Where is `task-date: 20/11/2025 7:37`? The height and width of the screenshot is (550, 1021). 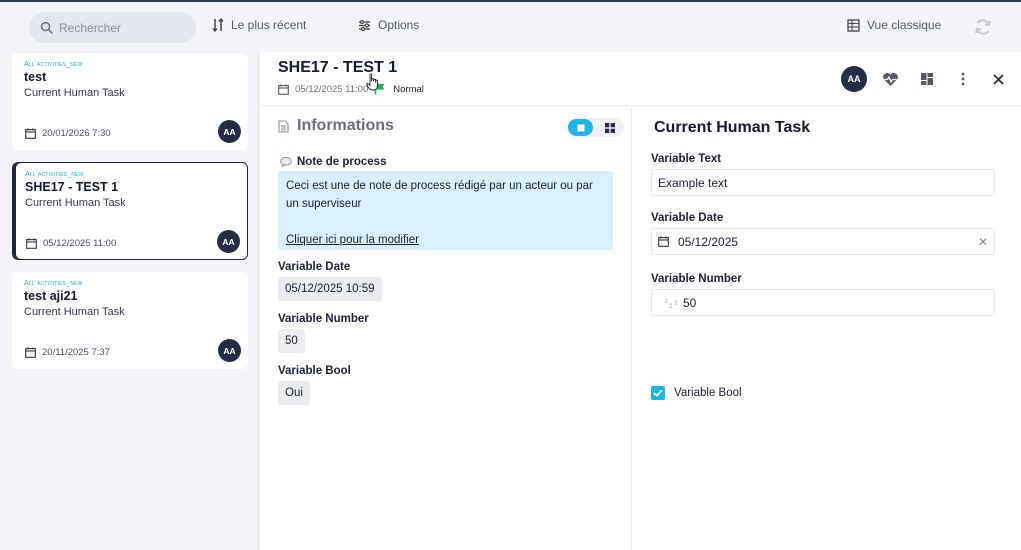 task-date: 20/11/2025 7:37 is located at coordinates (67, 352).